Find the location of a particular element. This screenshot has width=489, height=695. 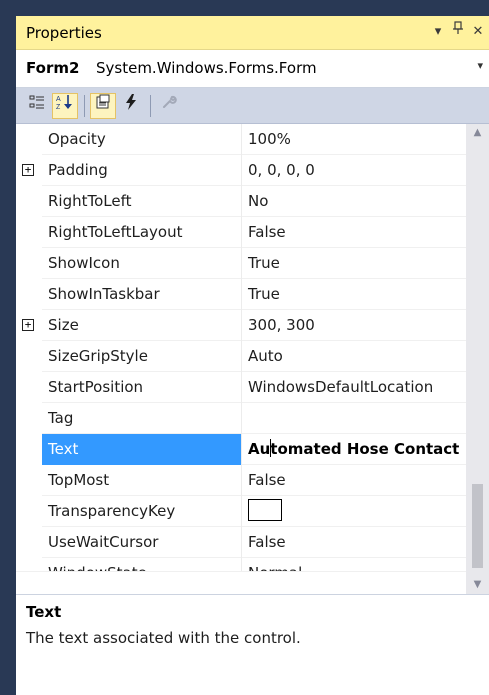

categorized-icon is located at coordinates (37, 106).